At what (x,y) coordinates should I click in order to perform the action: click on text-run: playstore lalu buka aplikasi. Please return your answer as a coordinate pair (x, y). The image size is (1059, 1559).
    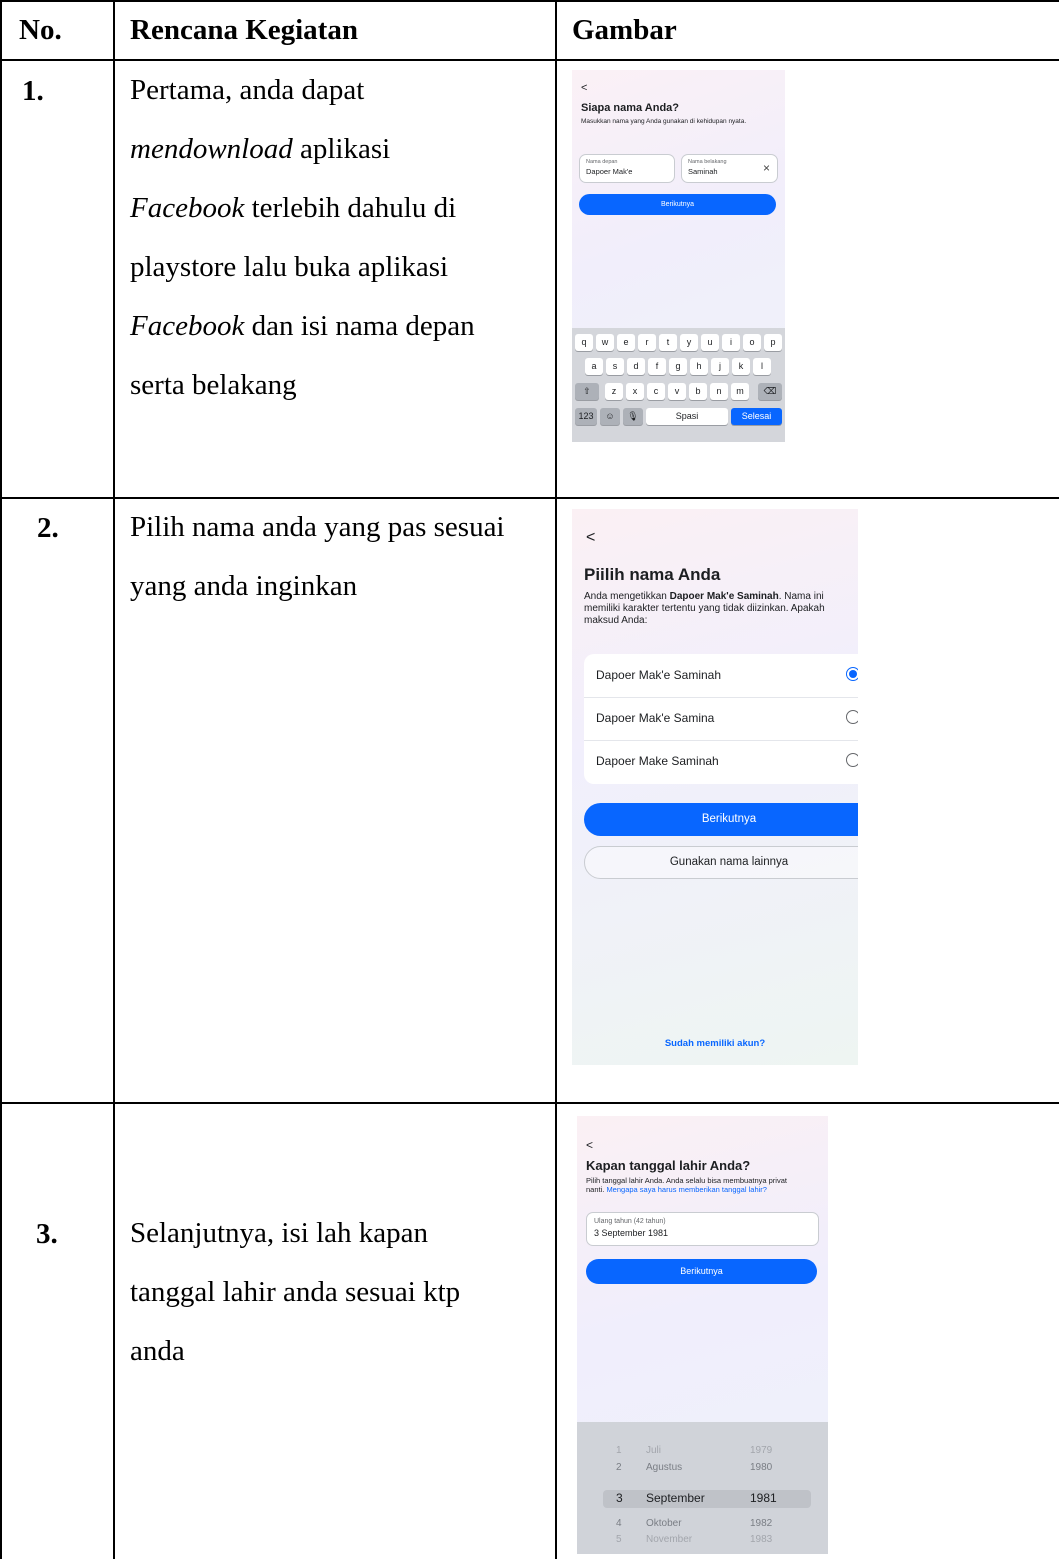
    Looking at the image, I should click on (289, 267).